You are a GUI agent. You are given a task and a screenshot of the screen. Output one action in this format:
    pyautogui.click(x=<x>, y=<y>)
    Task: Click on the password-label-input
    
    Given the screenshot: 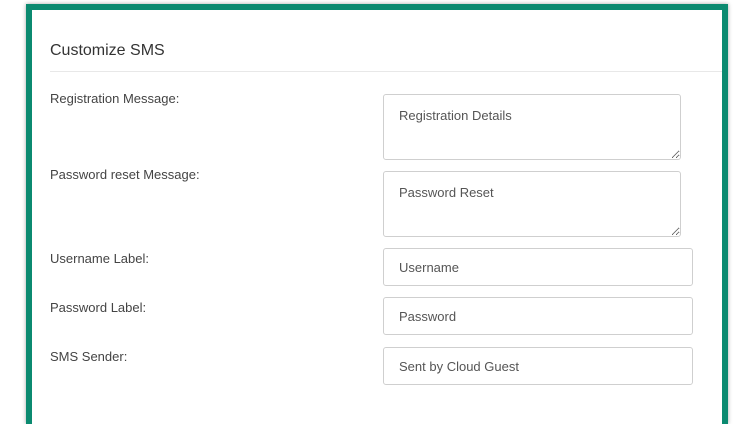 What is the action you would take?
    pyautogui.click(x=538, y=316)
    